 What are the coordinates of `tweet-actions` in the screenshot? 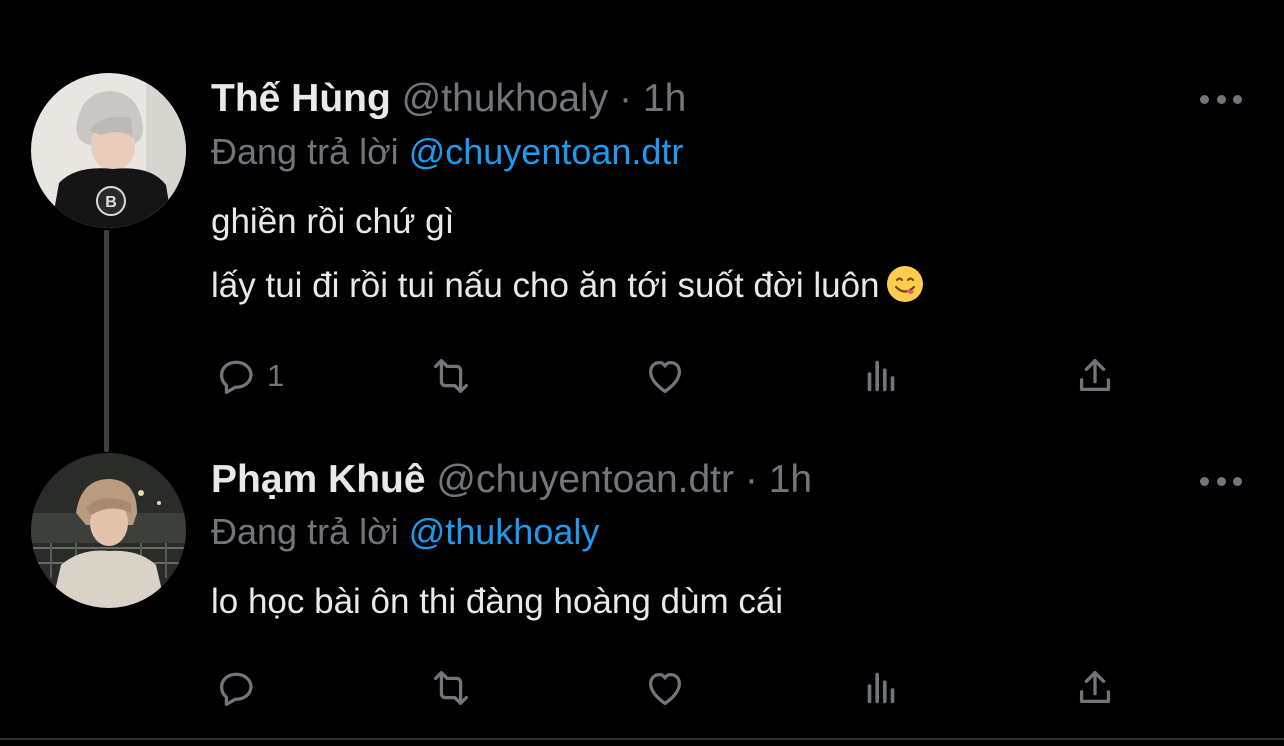 It's located at (642, 690).